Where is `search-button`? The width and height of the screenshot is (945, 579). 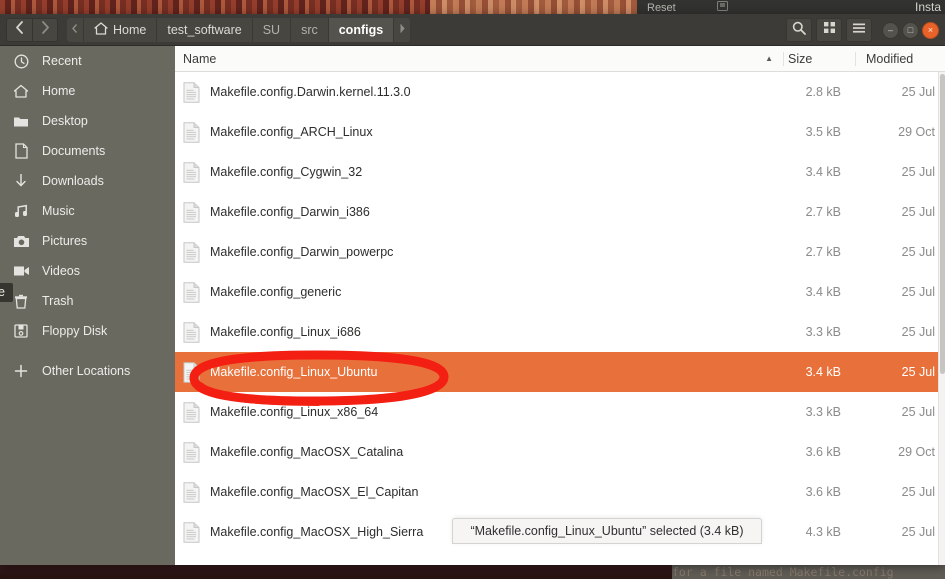
search-button is located at coordinates (799, 30).